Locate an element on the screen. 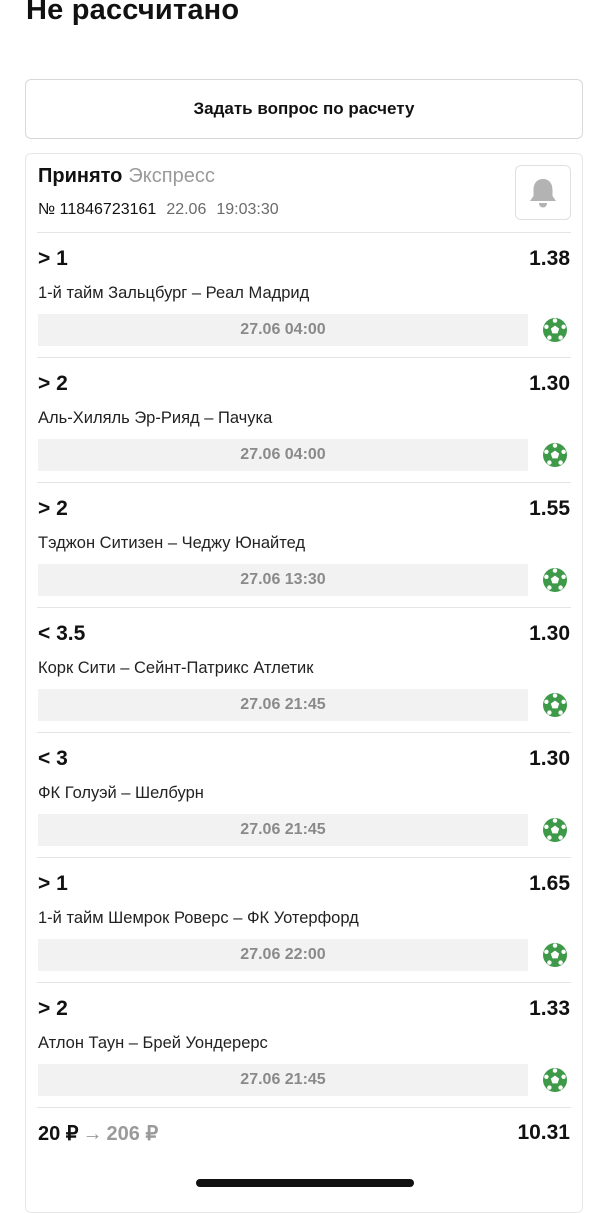  stake-amount: 20 ₽ → 206 ₽ is located at coordinates (98, 1133).